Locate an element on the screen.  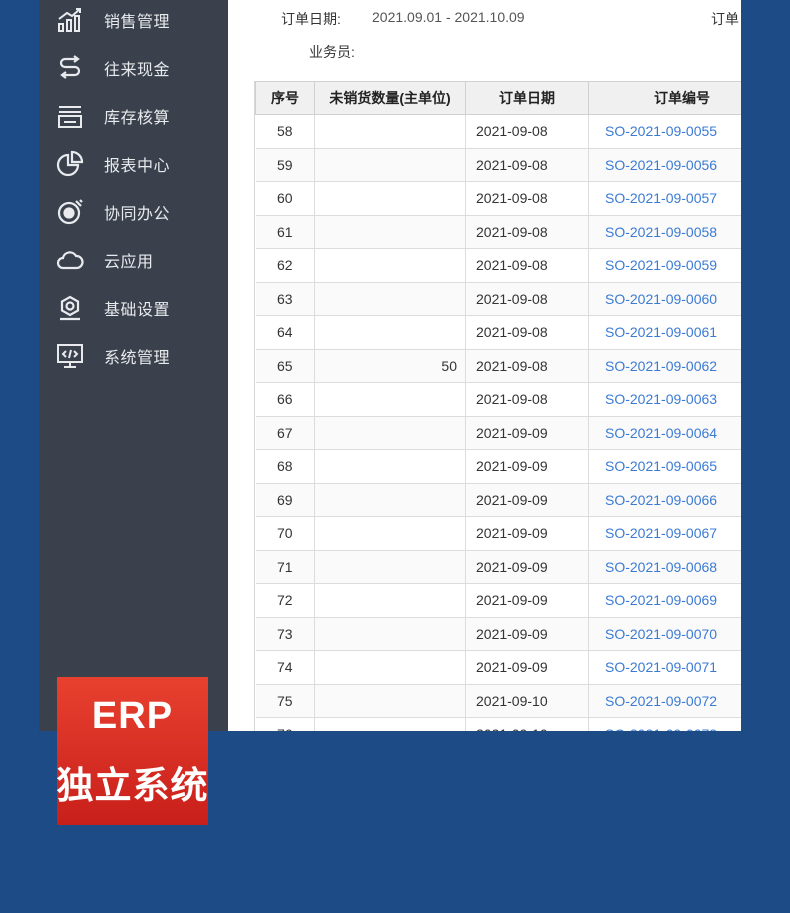
table-row: 73 2021-09-09 SO-2021-09-0070 is located at coordinates (498, 634).